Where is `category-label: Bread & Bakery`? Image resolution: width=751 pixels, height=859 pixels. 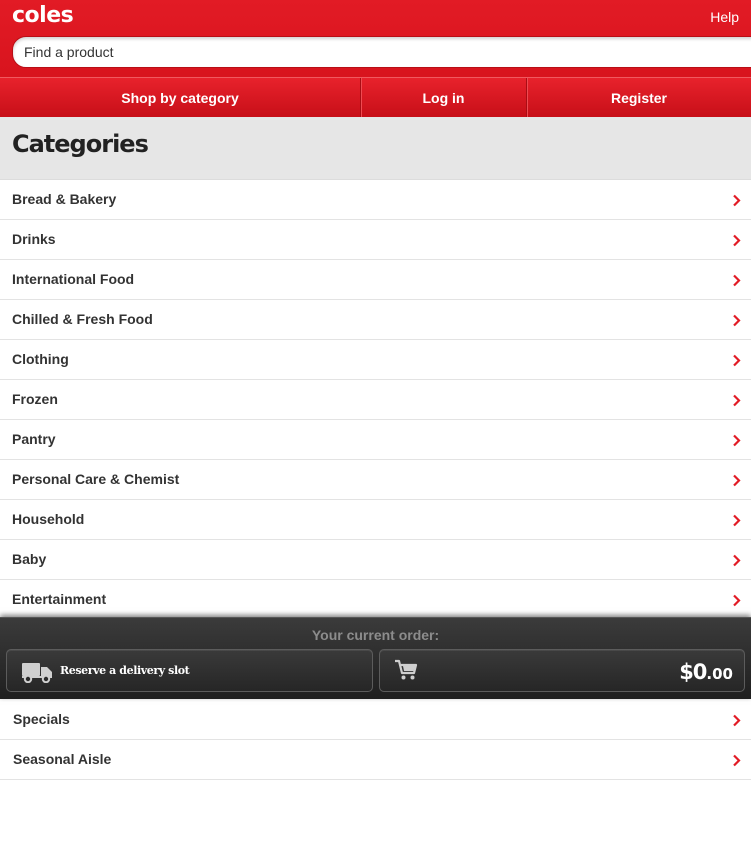
category-label: Bread & Bakery is located at coordinates (64, 199).